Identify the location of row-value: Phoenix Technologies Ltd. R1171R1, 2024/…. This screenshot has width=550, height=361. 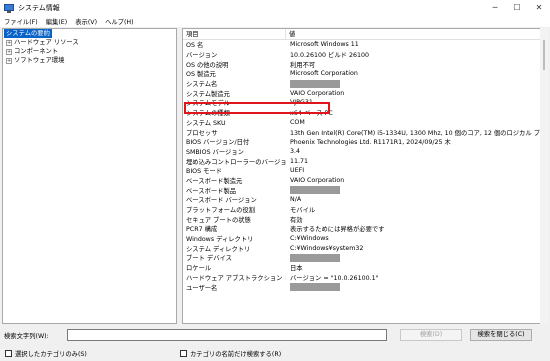
(370, 143).